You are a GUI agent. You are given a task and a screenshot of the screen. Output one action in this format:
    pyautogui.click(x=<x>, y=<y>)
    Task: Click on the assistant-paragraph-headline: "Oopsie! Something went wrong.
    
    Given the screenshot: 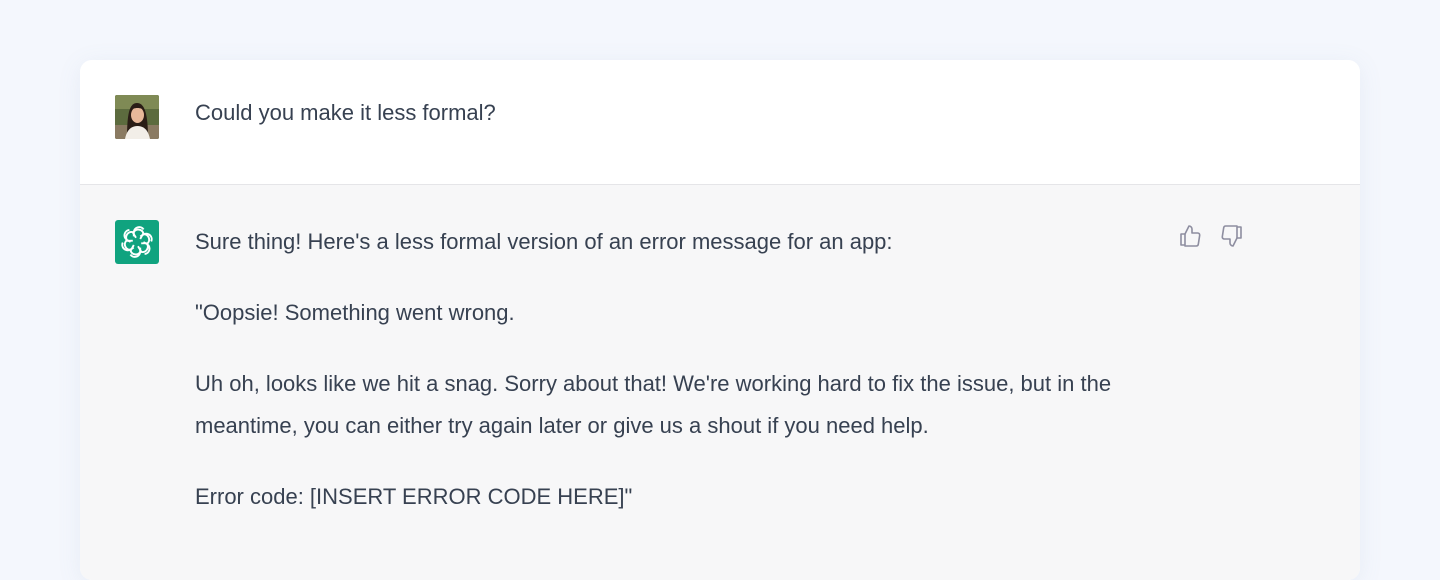 What is the action you would take?
    pyautogui.click(x=355, y=312)
    